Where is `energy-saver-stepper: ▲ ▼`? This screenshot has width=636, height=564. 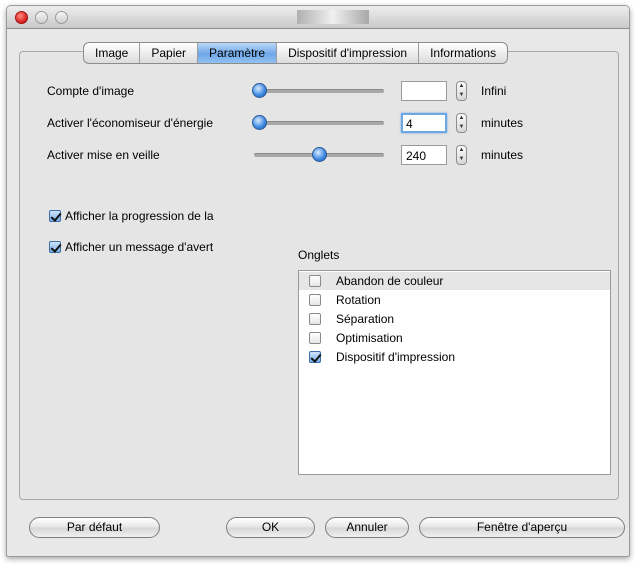 energy-saver-stepper: ▲ ▼ is located at coordinates (461, 123).